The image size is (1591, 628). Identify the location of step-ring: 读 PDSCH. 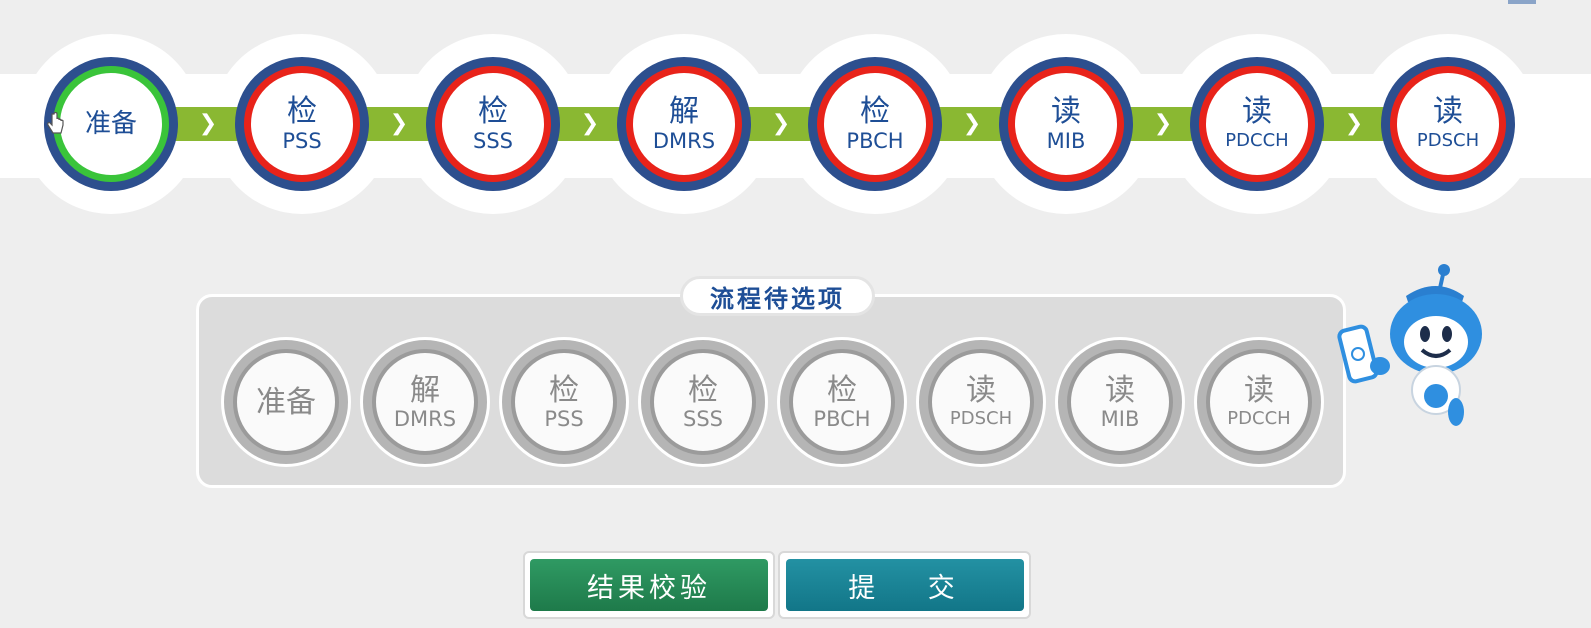
(1448, 124).